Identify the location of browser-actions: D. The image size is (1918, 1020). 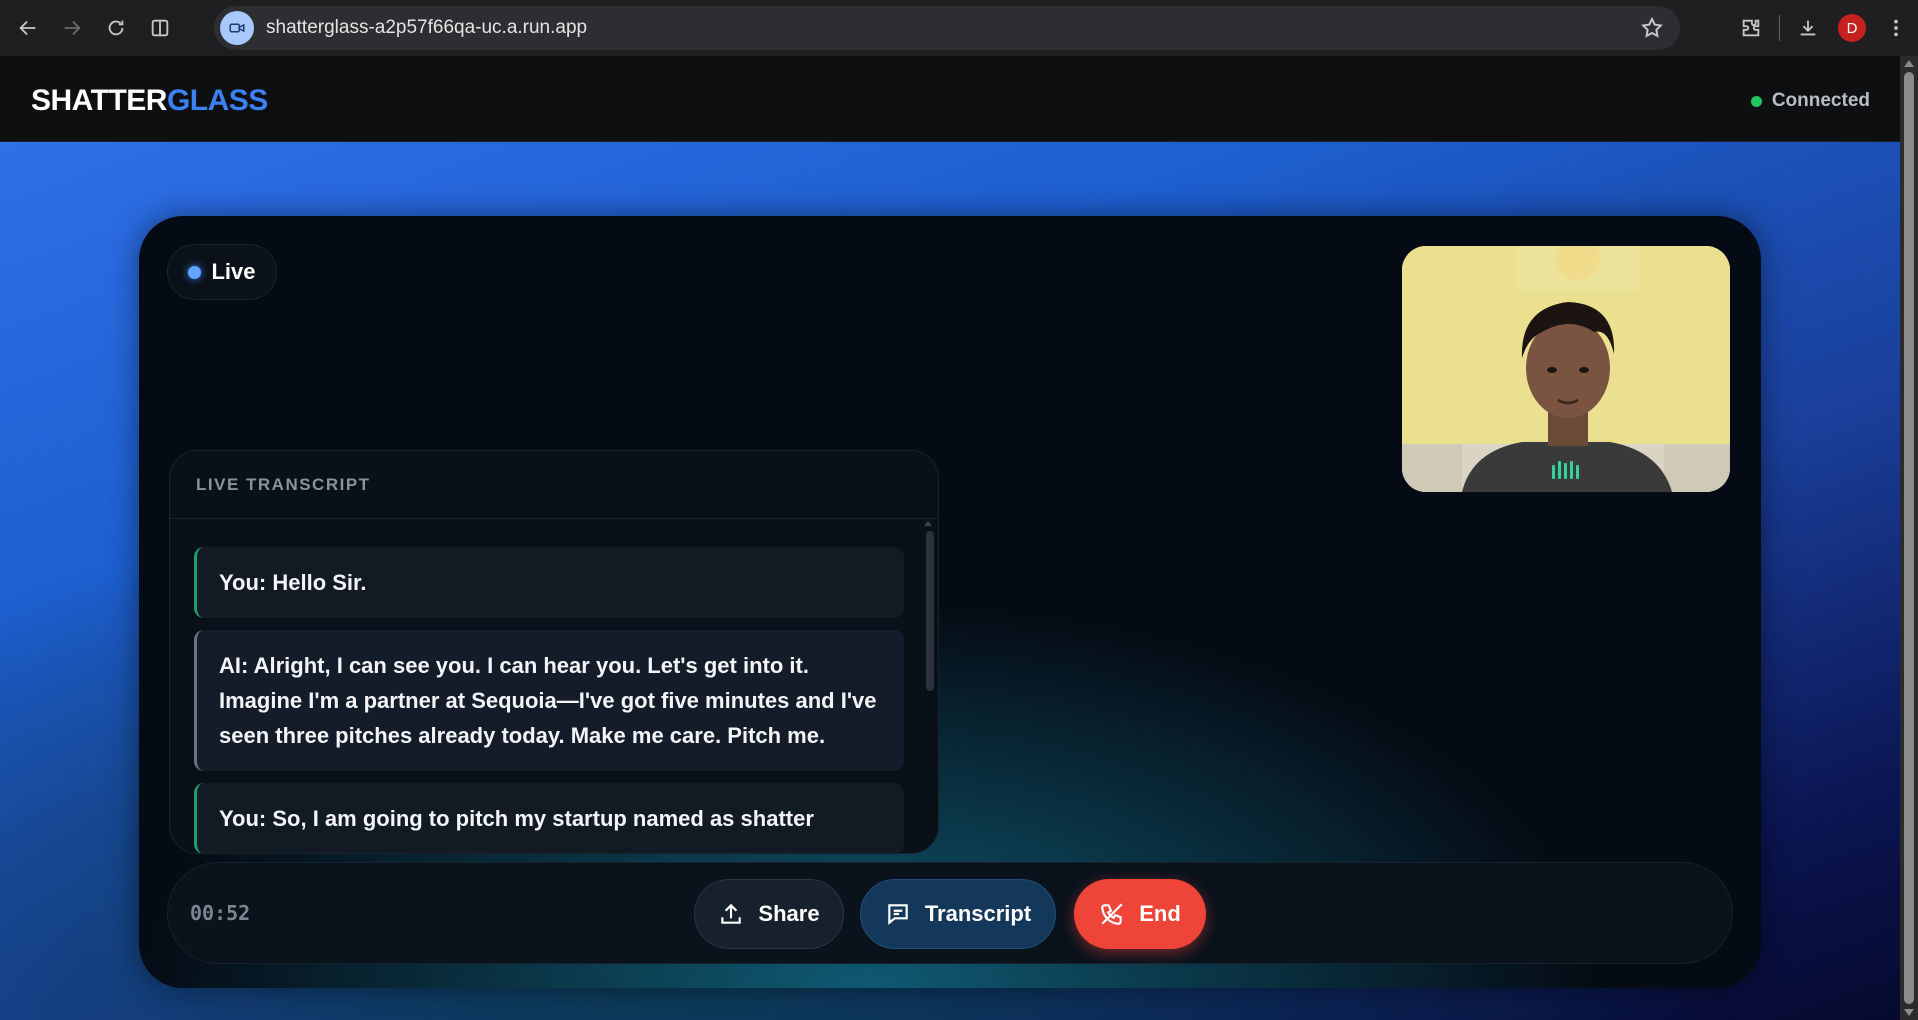
(1823, 28).